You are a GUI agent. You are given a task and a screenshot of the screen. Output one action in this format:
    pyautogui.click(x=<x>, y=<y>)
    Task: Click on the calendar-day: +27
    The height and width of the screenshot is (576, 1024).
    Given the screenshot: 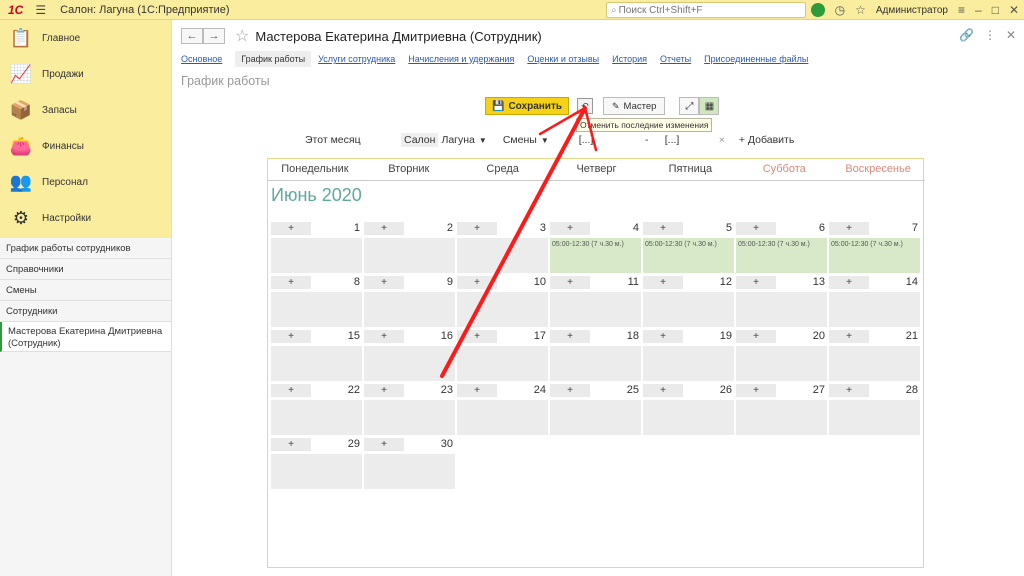 What is the action you would take?
    pyautogui.click(x=781, y=409)
    